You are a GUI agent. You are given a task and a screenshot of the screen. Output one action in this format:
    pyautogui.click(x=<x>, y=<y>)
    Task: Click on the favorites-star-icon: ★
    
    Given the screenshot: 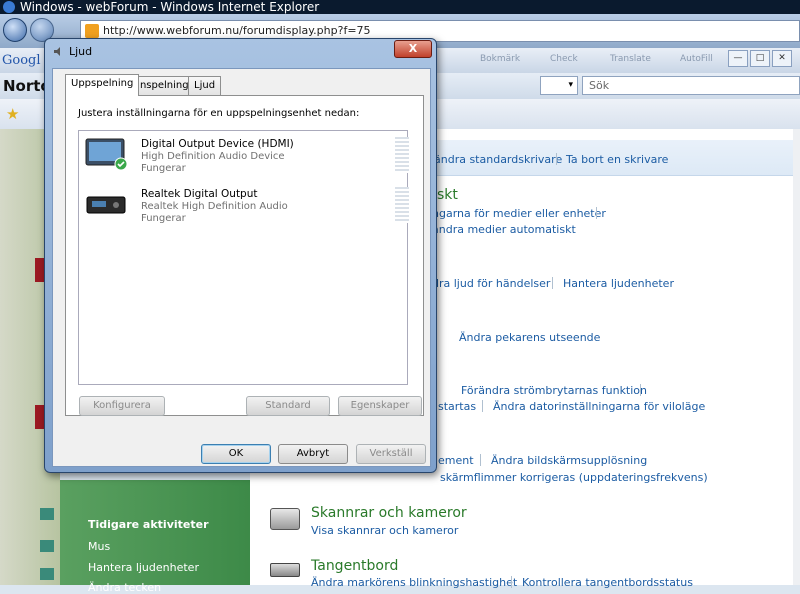 What is the action you would take?
    pyautogui.click(x=12, y=114)
    